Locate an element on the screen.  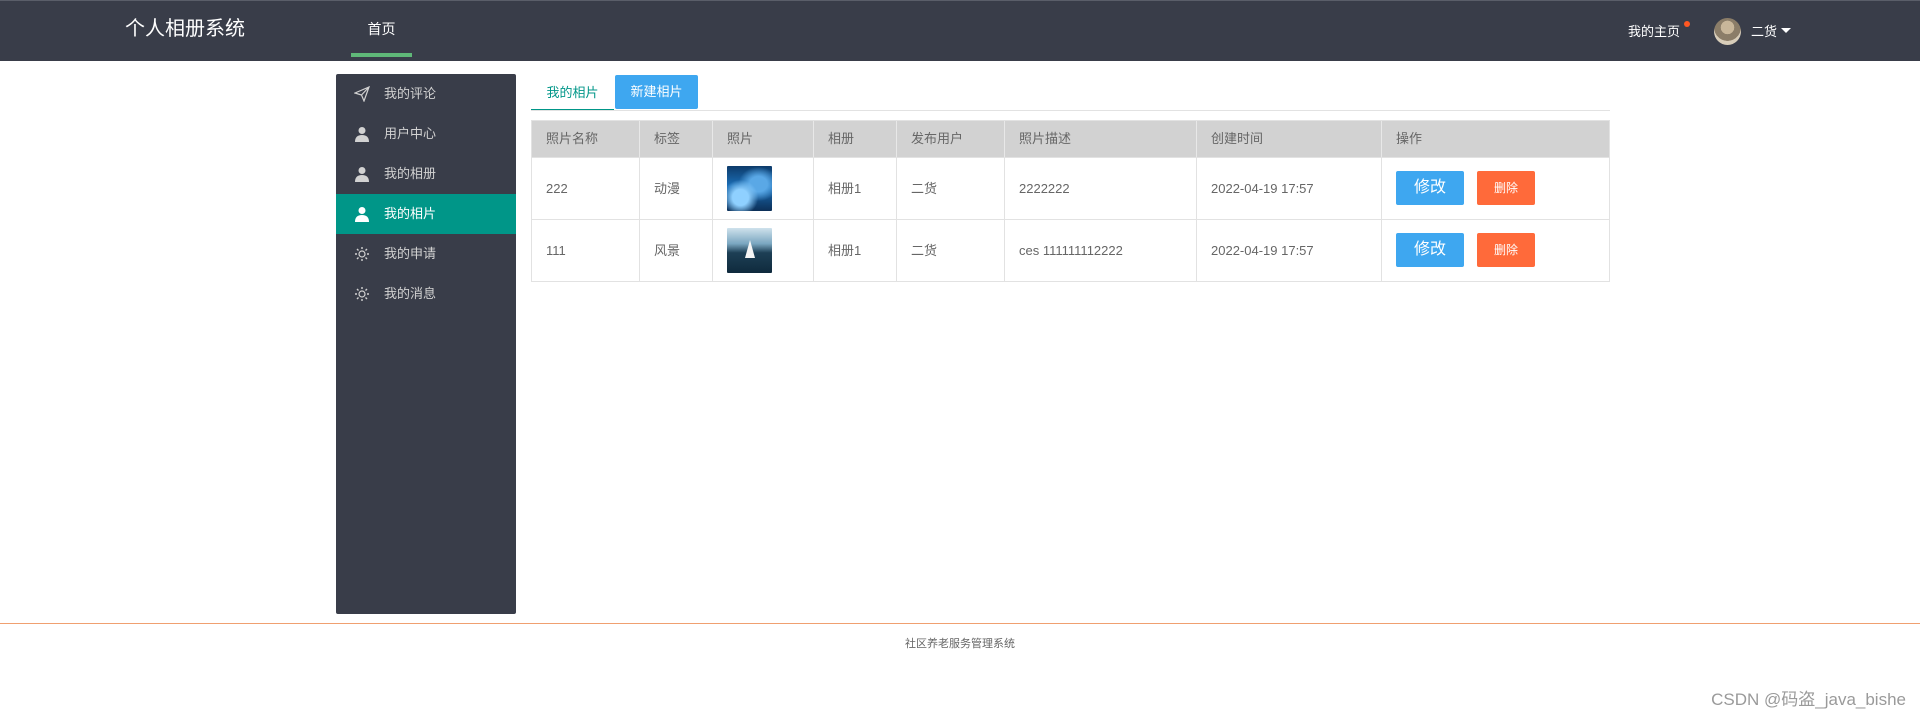
column-header-photo: 照片 is located at coordinates (763, 139).